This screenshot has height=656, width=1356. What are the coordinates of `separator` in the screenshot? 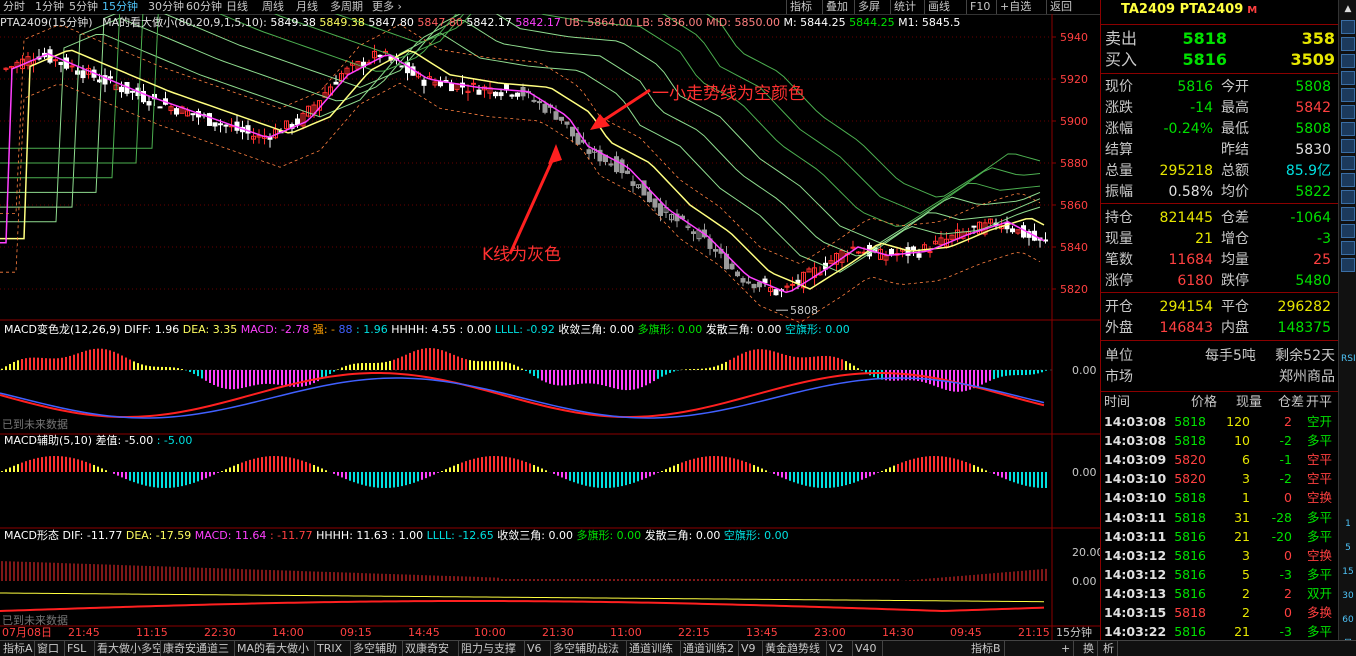 It's located at (1220, 203).